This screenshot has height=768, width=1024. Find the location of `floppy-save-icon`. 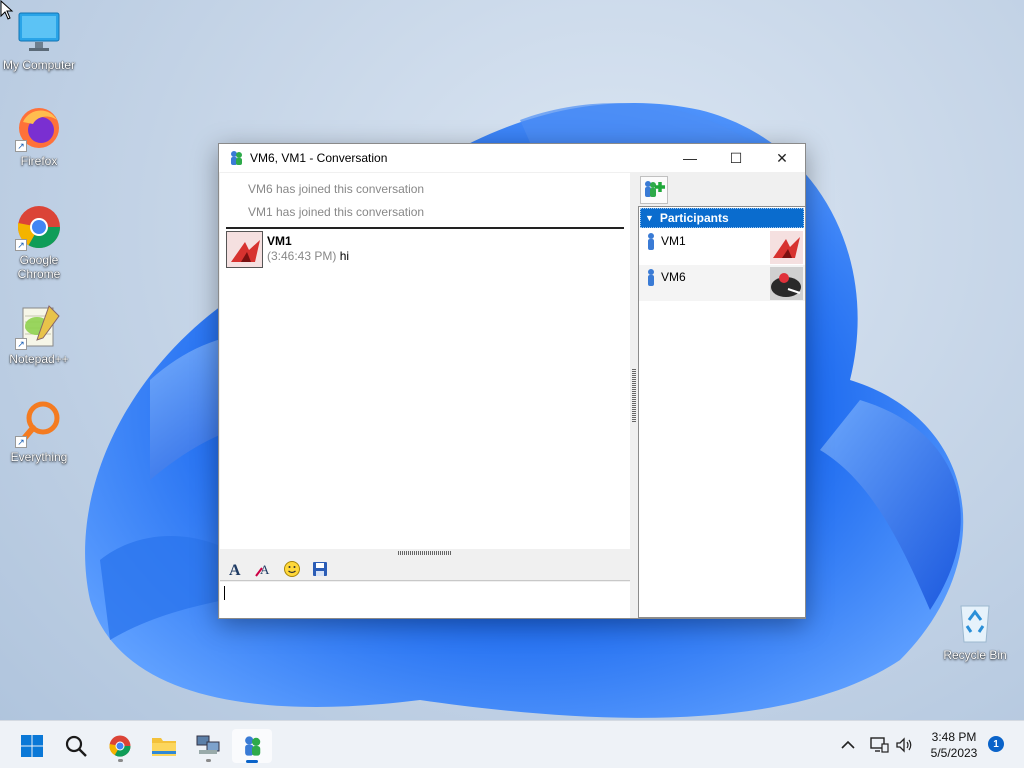

floppy-save-icon is located at coordinates (320, 568).